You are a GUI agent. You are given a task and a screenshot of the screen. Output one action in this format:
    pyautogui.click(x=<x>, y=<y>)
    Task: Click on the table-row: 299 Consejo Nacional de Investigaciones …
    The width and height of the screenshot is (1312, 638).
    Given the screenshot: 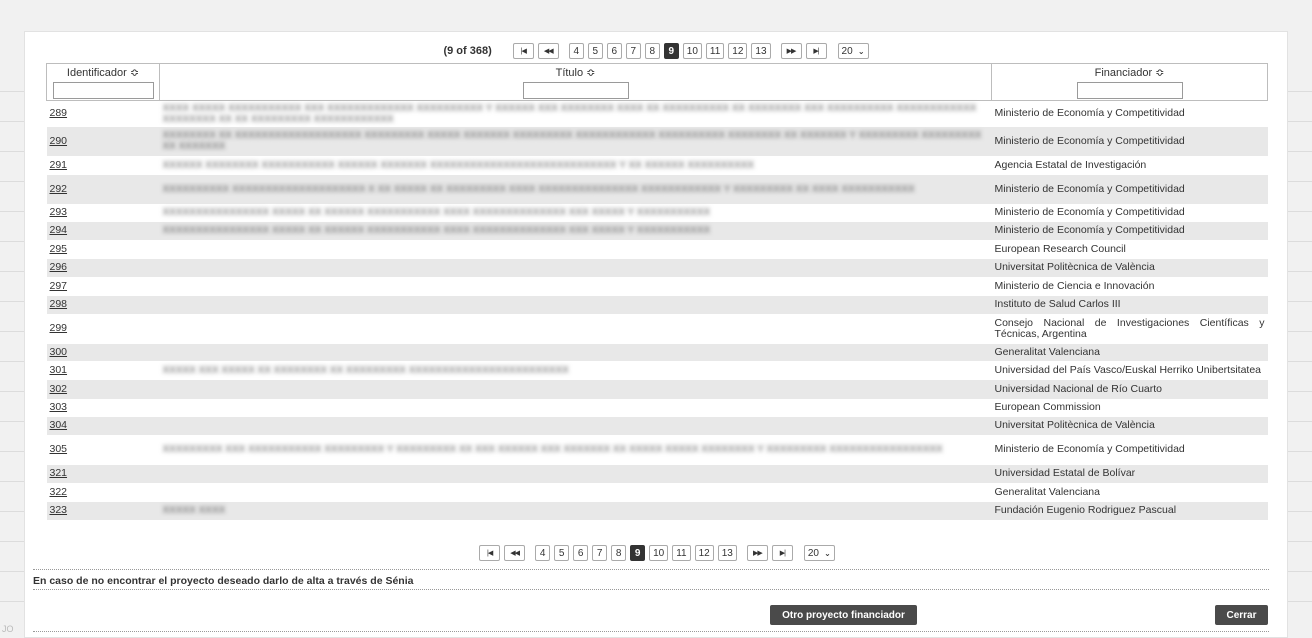 What is the action you would take?
    pyautogui.click(x=657, y=329)
    